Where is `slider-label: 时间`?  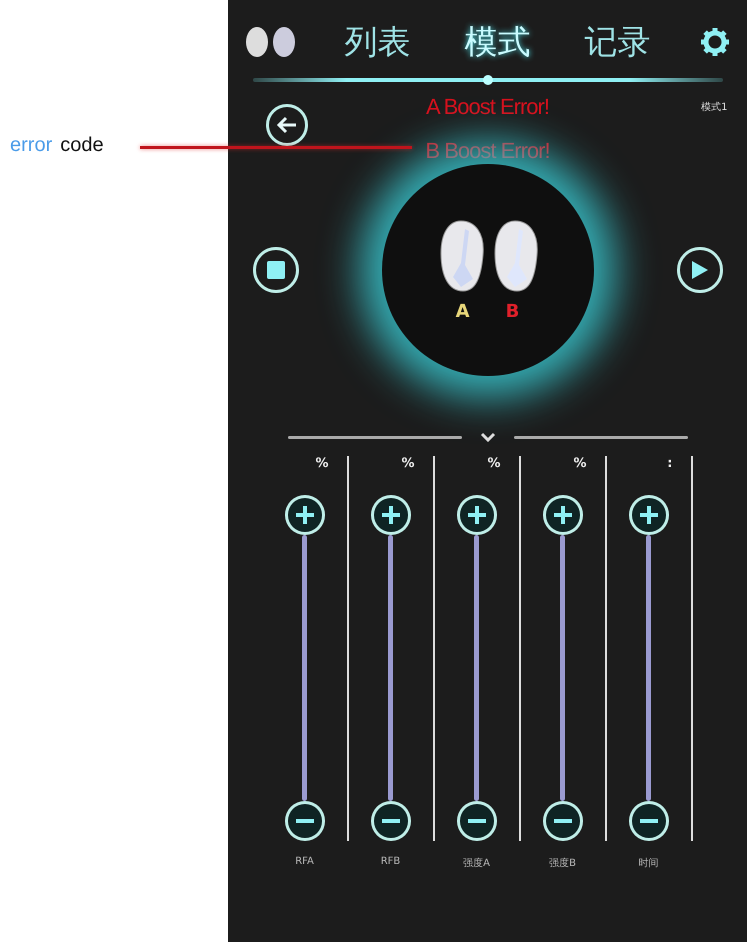 slider-label: 时间 is located at coordinates (648, 863).